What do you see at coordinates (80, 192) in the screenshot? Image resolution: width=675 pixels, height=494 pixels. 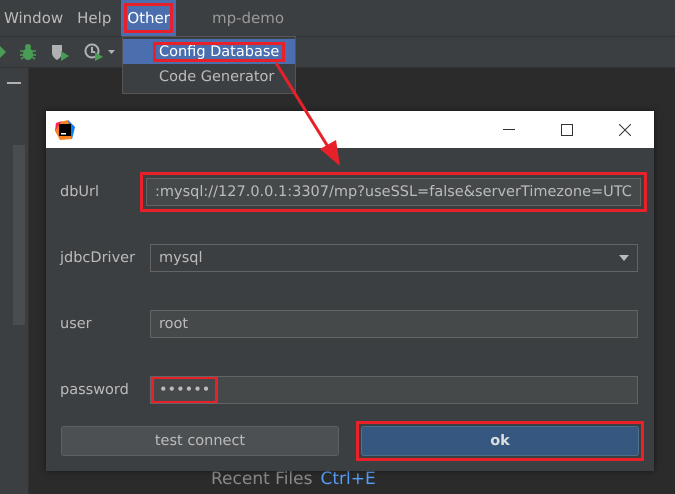 I see `field-label: dbUrl` at bounding box center [80, 192].